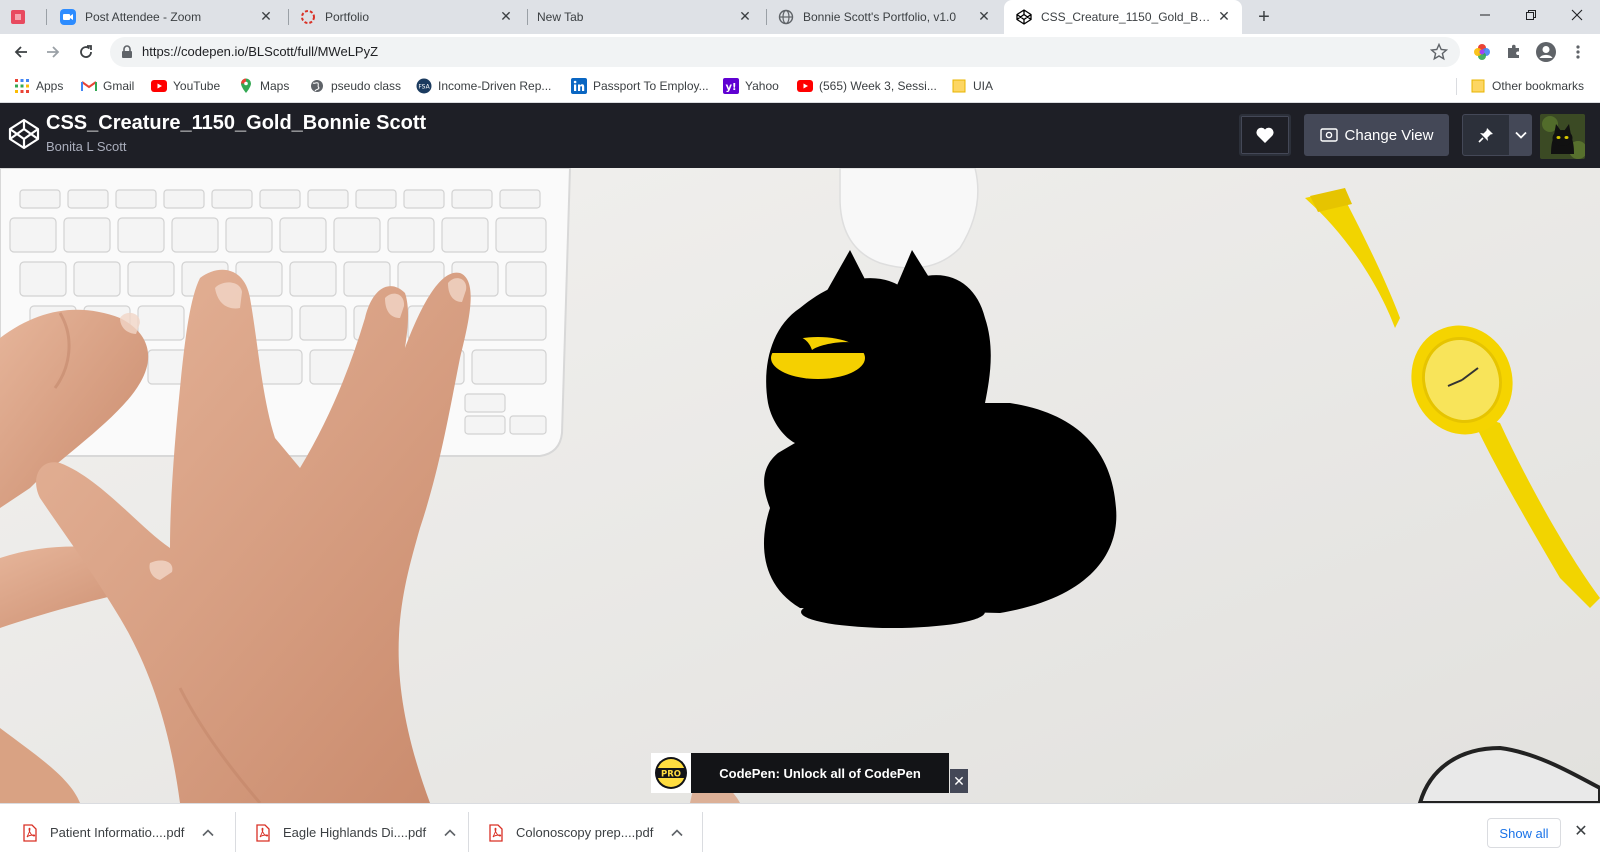  I want to click on cat-tail, so click(893, 612).